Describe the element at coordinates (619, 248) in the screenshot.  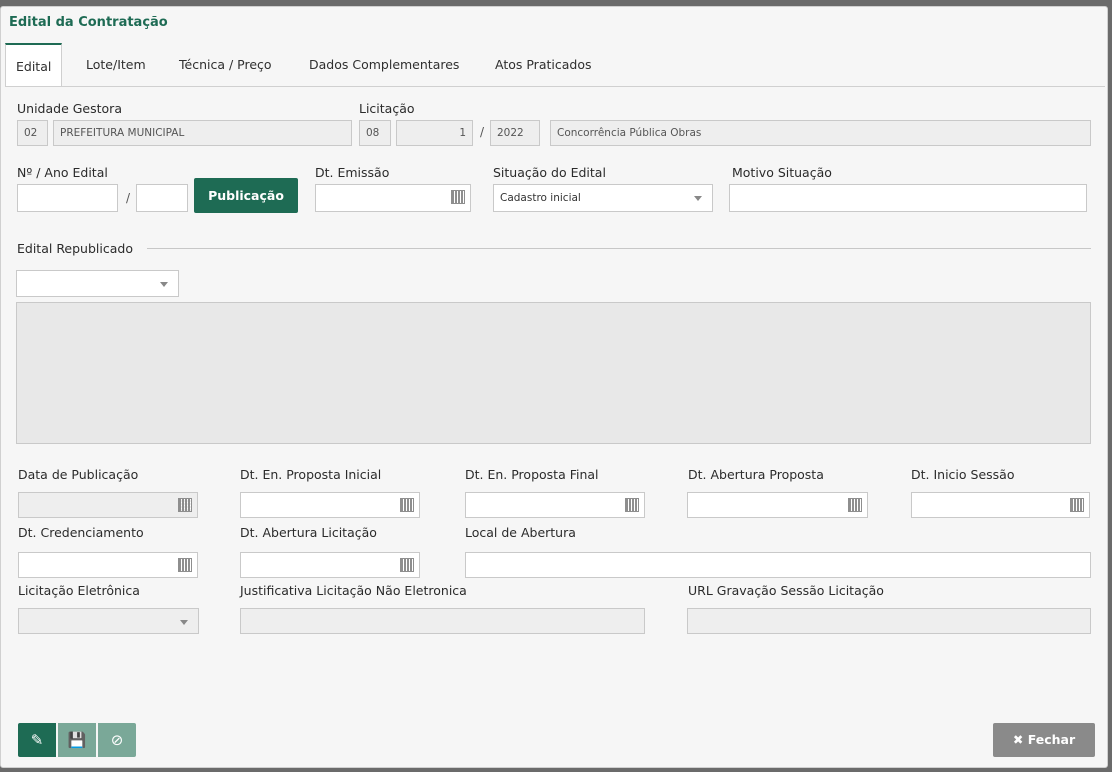
I see `section-divider` at that location.